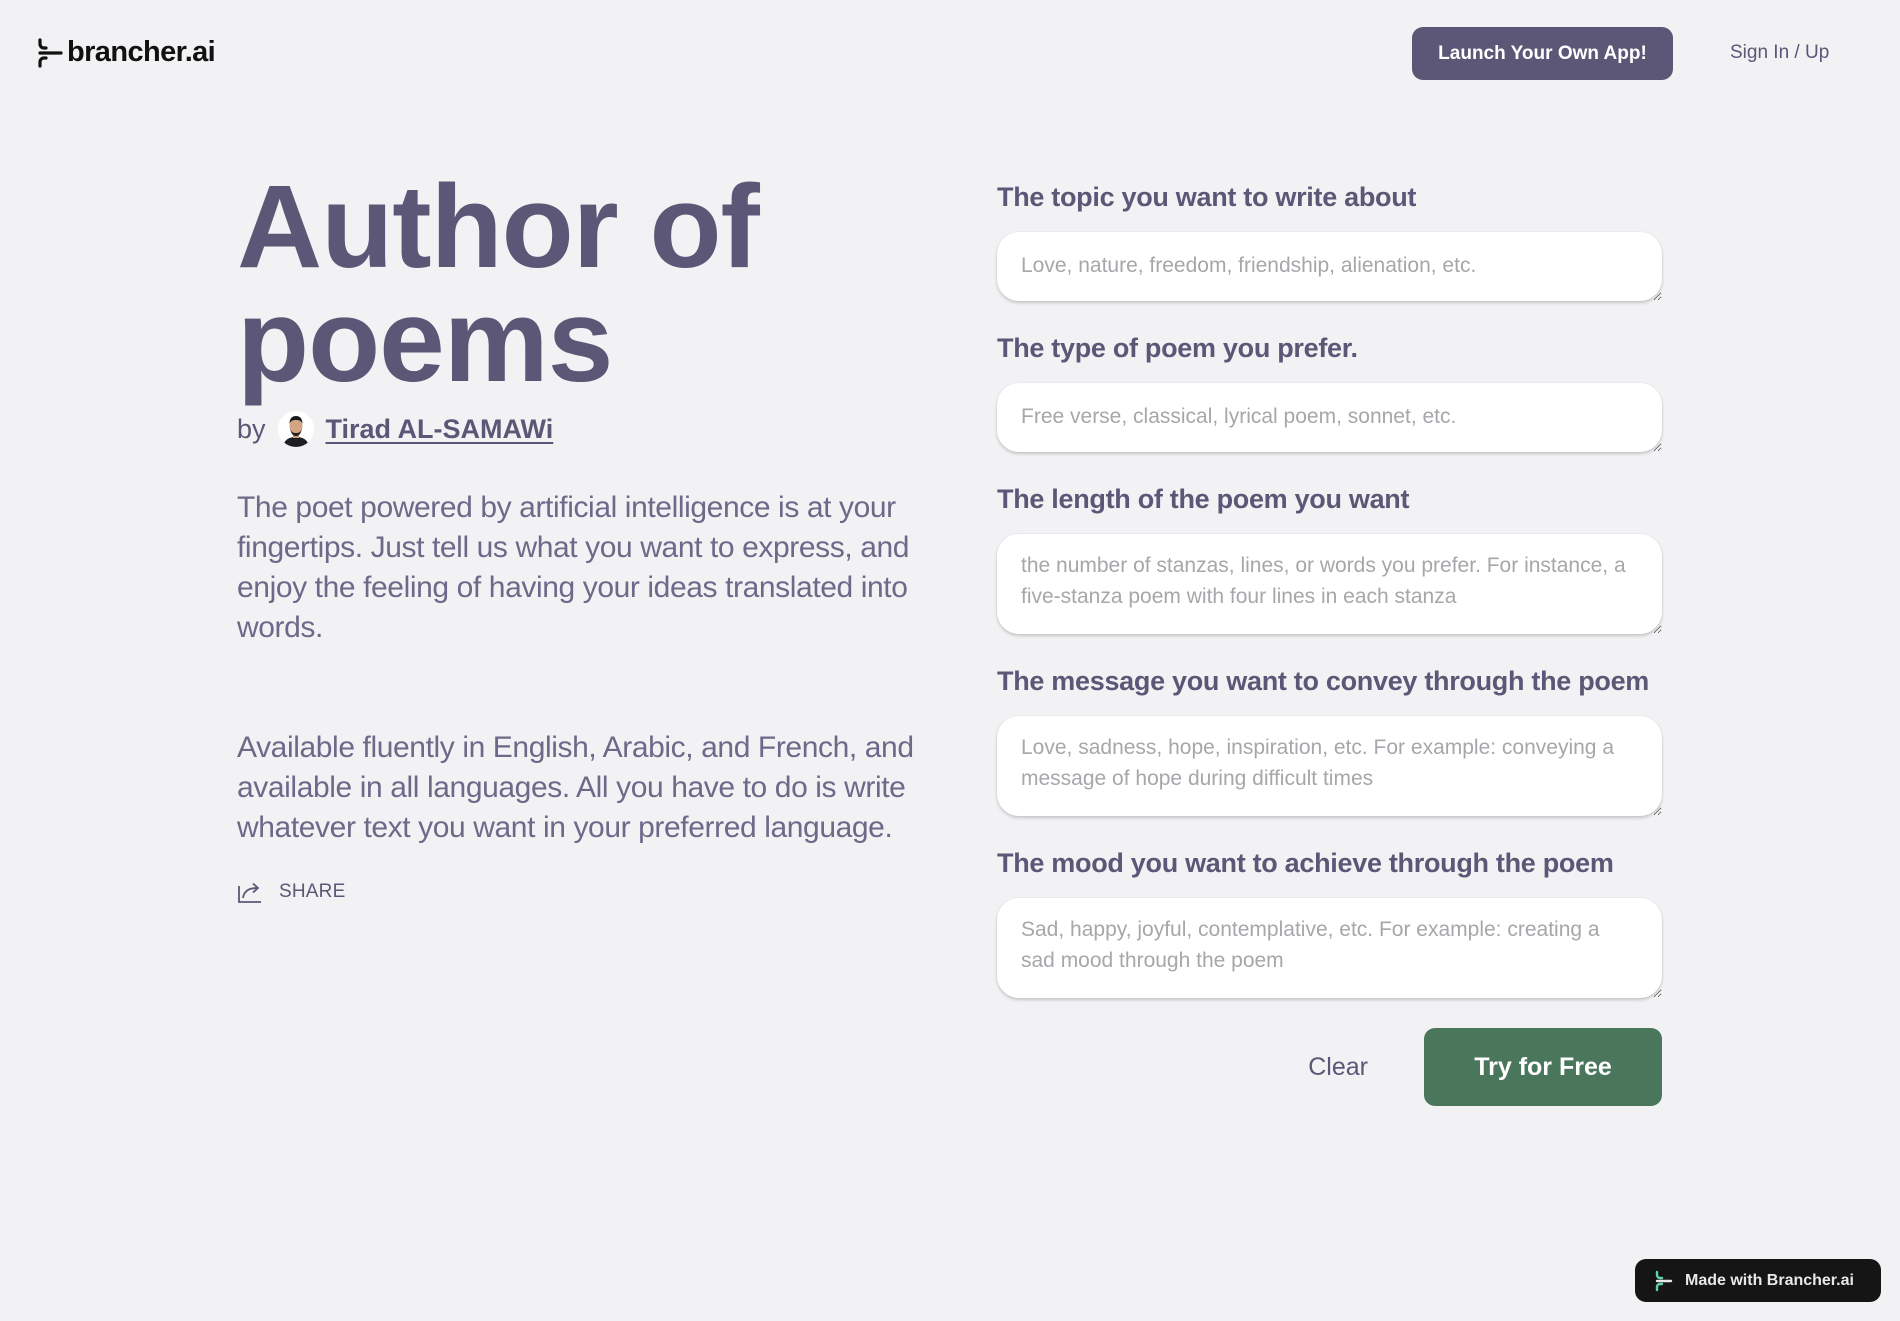 The height and width of the screenshot is (1321, 1900). I want to click on author-avatar, so click(295, 429).